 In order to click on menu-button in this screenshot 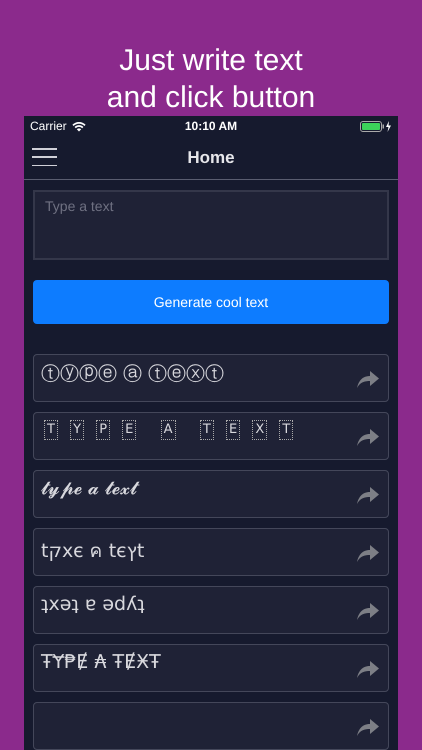, I will do `click(44, 157)`.